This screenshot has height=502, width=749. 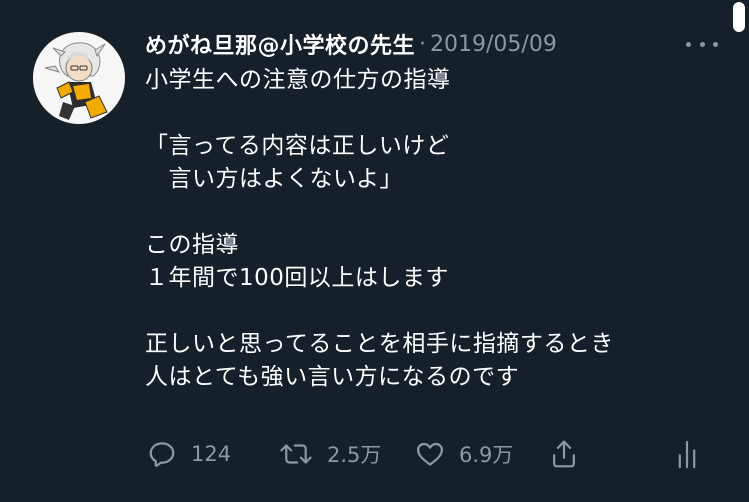 I want to click on tweet-actions: 124 2.5万 6.9万, so click(x=427, y=454).